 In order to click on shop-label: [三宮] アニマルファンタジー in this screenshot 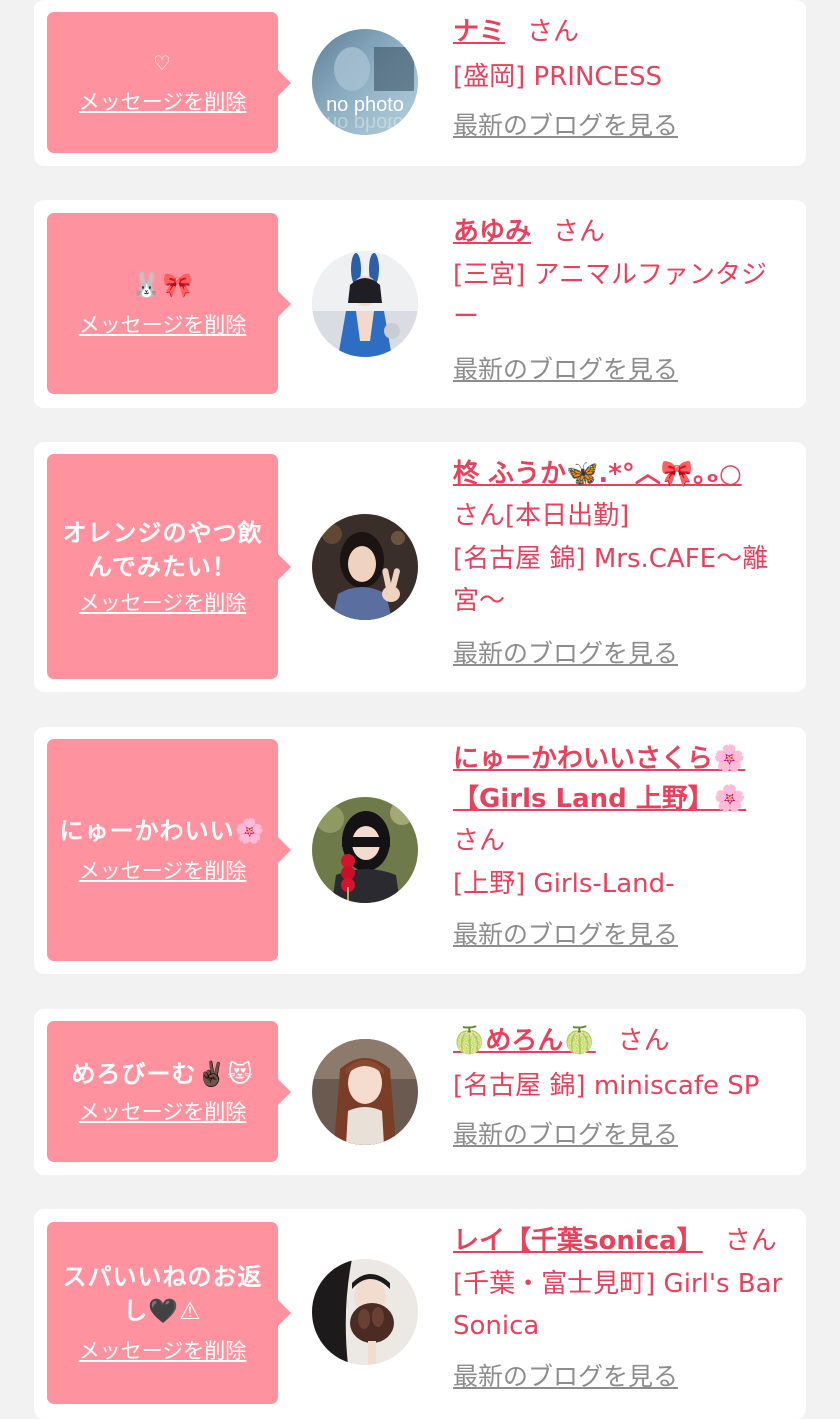, I will do `click(610, 296)`.